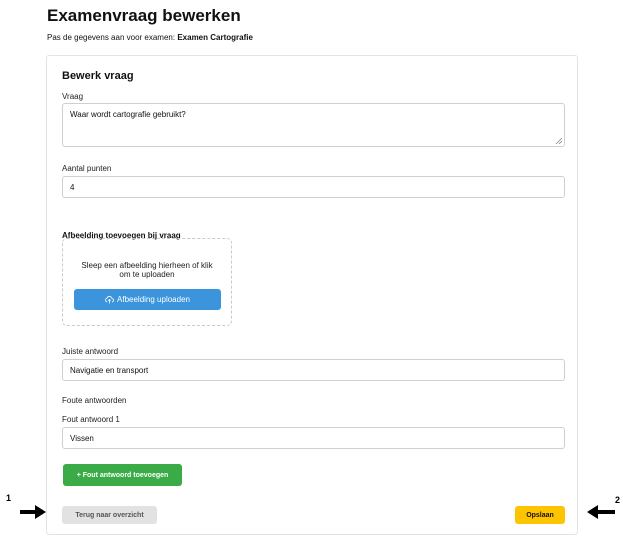 The image size is (623, 536). I want to click on wrong-answer-1-input: Vissen, so click(313, 438).